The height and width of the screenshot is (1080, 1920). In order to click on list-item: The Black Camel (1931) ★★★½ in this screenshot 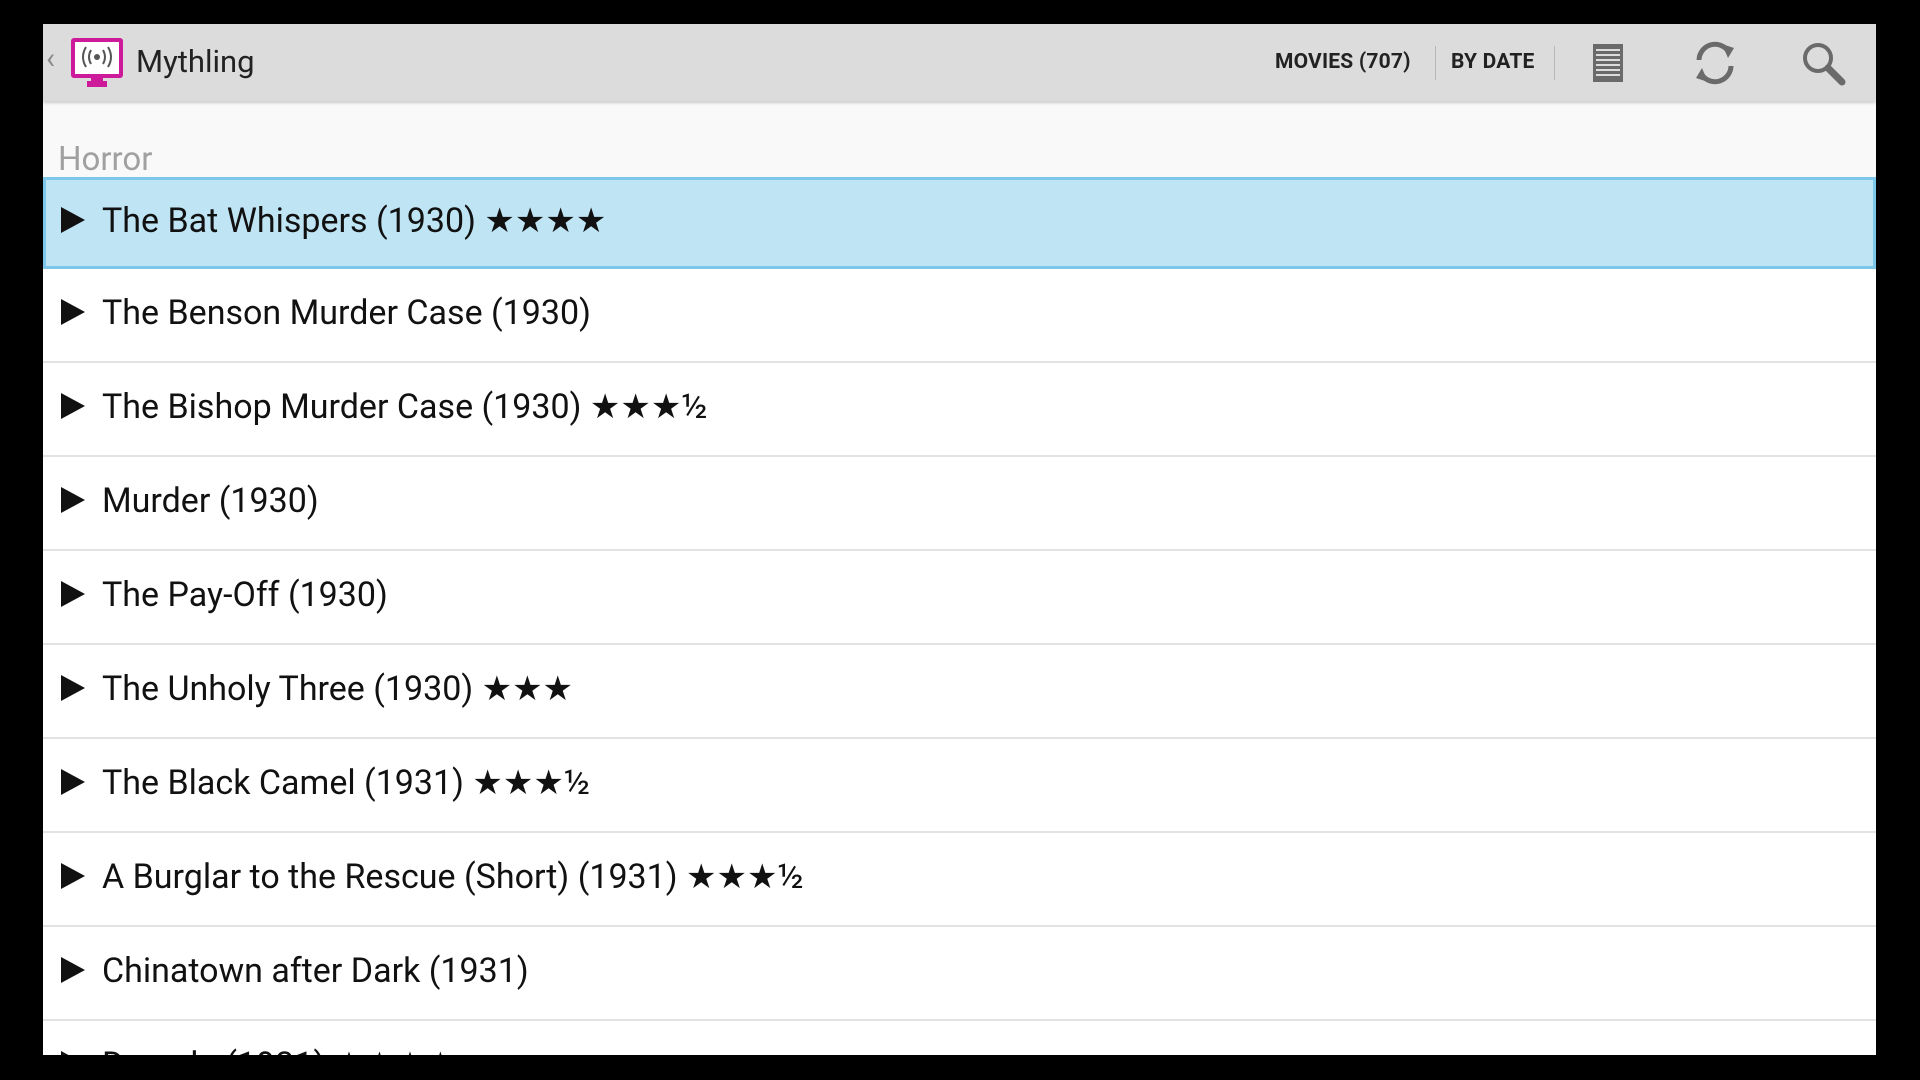, I will do `click(959, 786)`.